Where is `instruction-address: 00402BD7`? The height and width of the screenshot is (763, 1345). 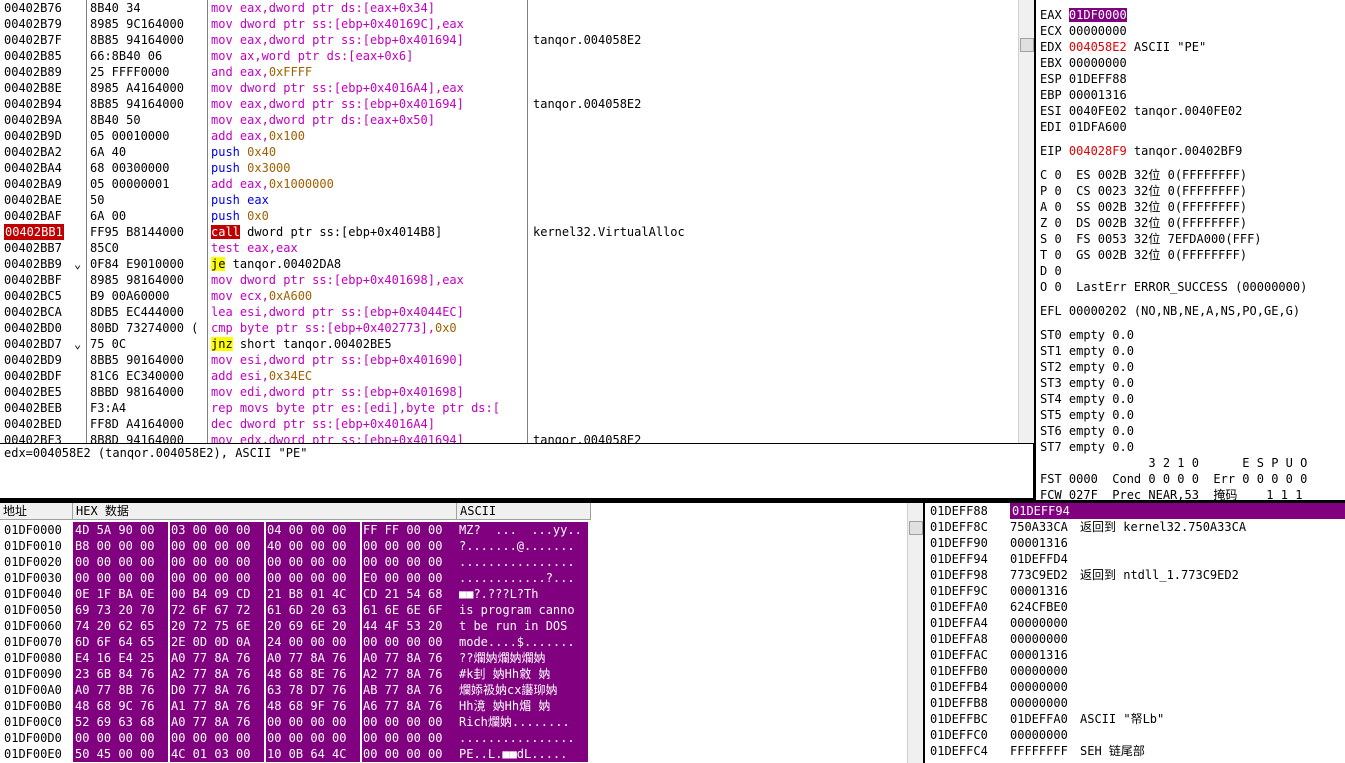
instruction-address: 00402BD7 is located at coordinates (33, 344).